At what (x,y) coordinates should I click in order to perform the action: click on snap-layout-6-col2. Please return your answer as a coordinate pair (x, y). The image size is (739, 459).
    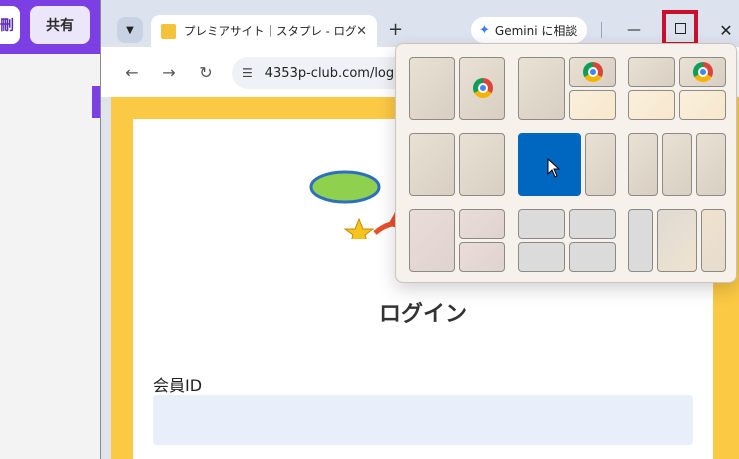
    Looking at the image, I should click on (677, 164).